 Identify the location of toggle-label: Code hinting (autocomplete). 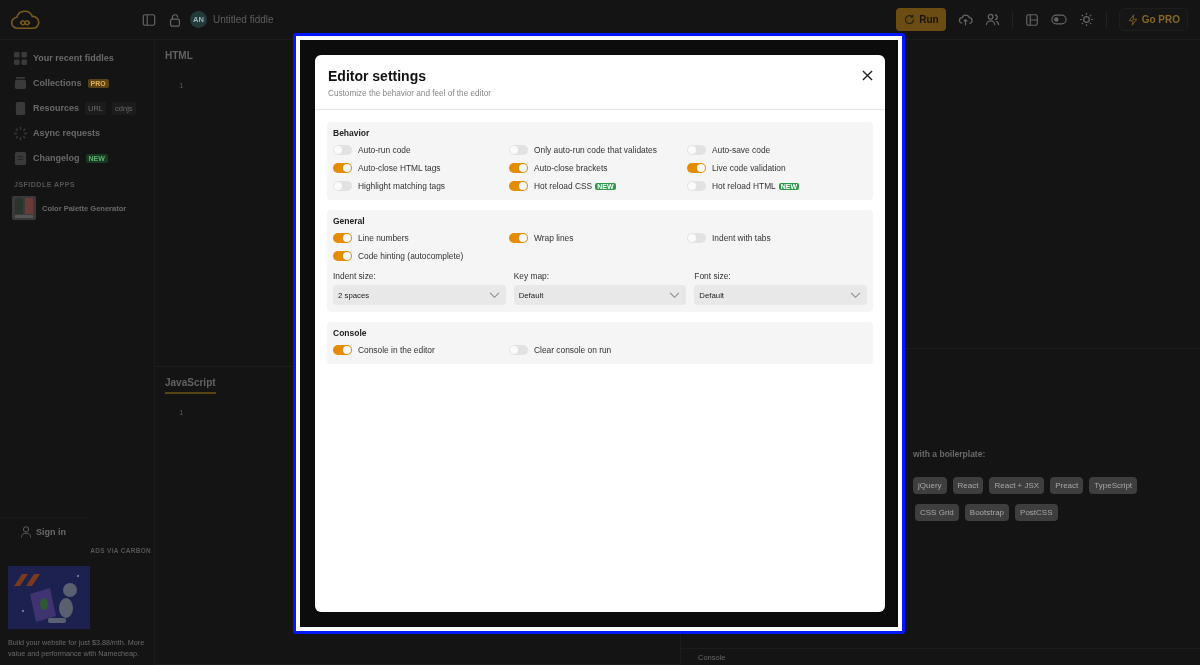
(411, 256).